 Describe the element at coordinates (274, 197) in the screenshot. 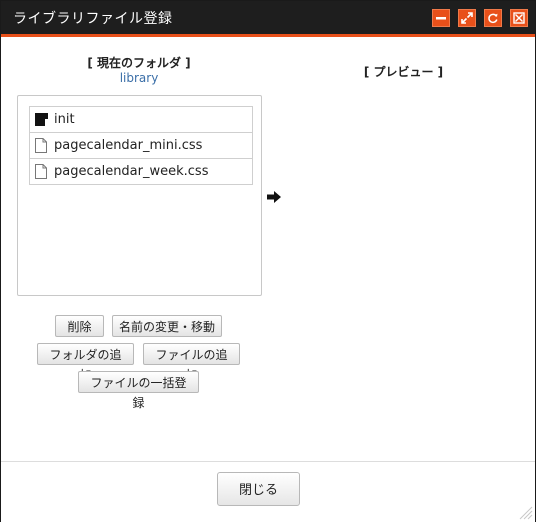

I see `arrow-right-icon` at that location.